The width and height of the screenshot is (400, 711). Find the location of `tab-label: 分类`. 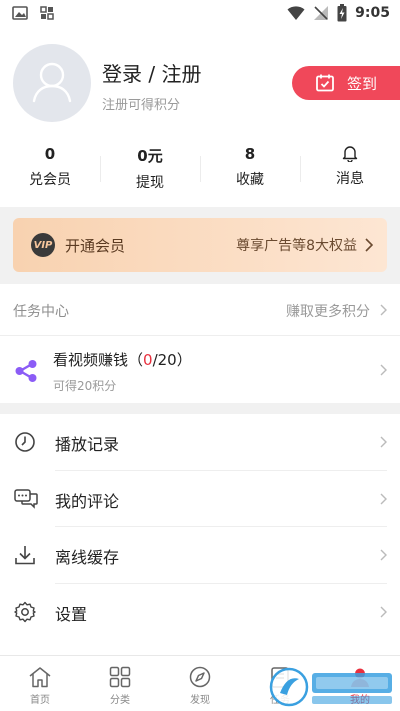

tab-label: 分类 is located at coordinates (120, 700).